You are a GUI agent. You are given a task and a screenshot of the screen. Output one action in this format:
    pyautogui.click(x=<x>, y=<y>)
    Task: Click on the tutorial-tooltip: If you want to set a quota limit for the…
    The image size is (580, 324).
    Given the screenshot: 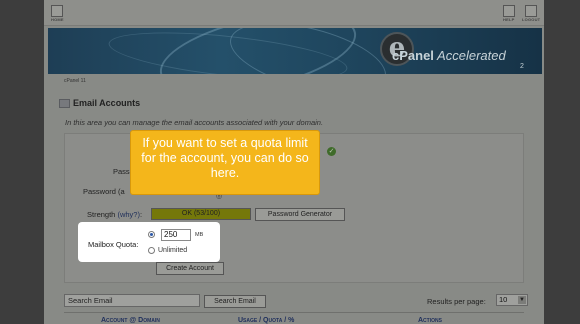 What is the action you would take?
    pyautogui.click(x=225, y=162)
    